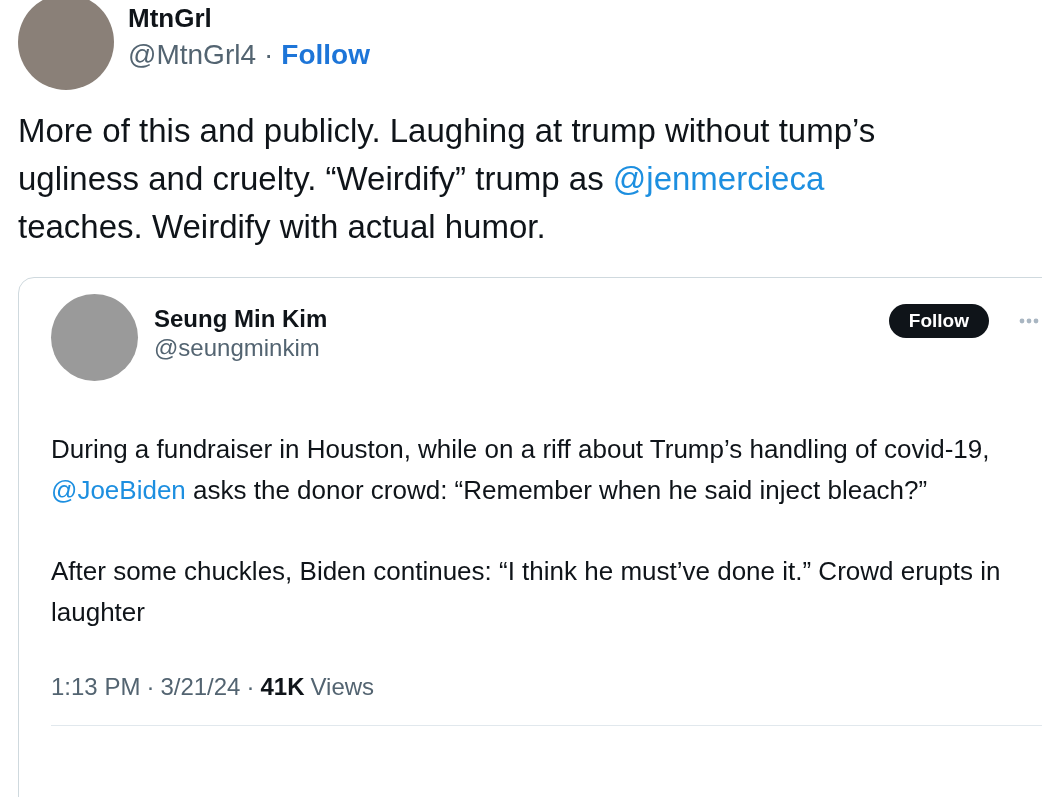 The image size is (1042, 797). Describe the element at coordinates (1029, 321) in the screenshot. I see `more-options-icon` at that location.